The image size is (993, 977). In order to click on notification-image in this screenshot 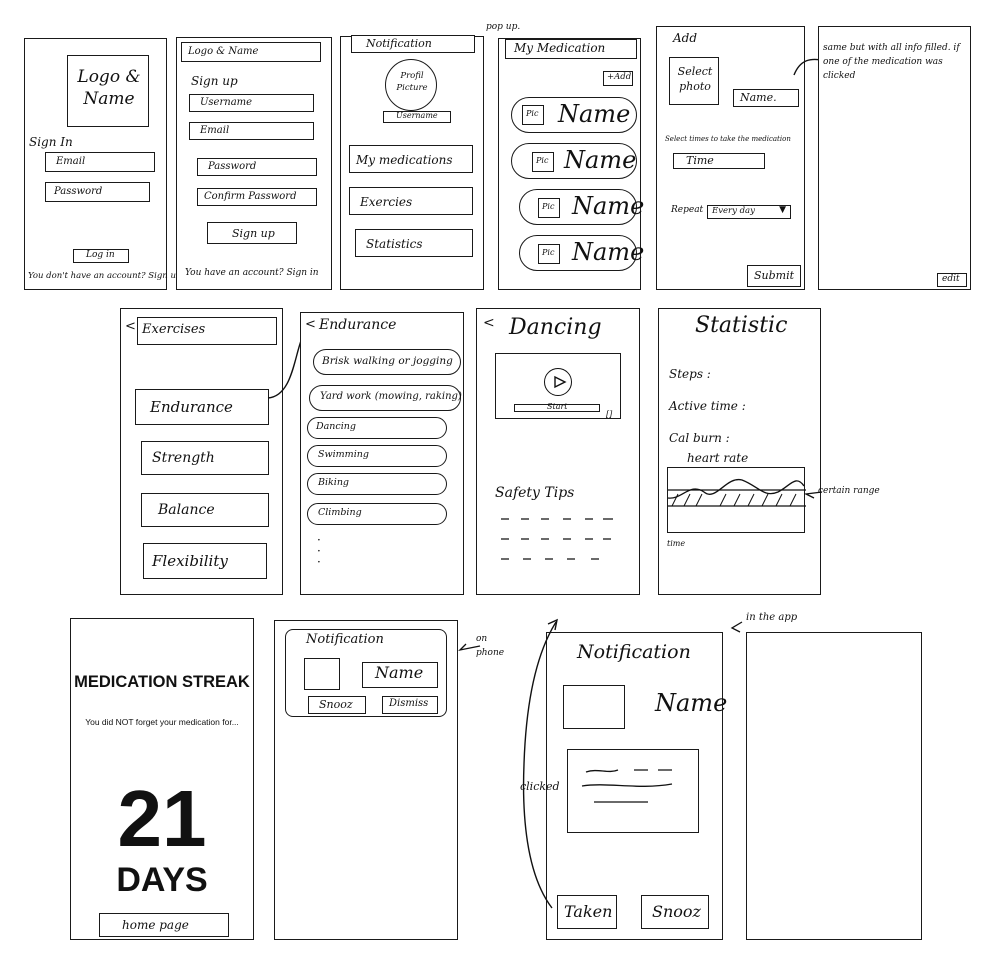, I will do `click(594, 707)`.